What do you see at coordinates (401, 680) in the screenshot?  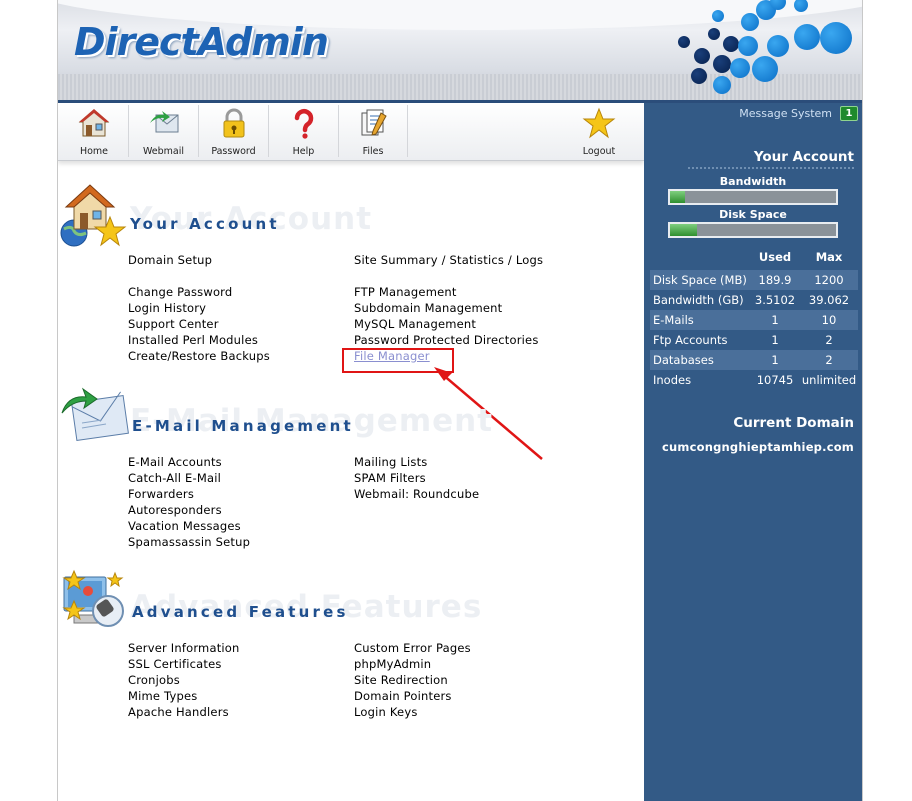 I see `link-site-redirection: Site Redirection` at bounding box center [401, 680].